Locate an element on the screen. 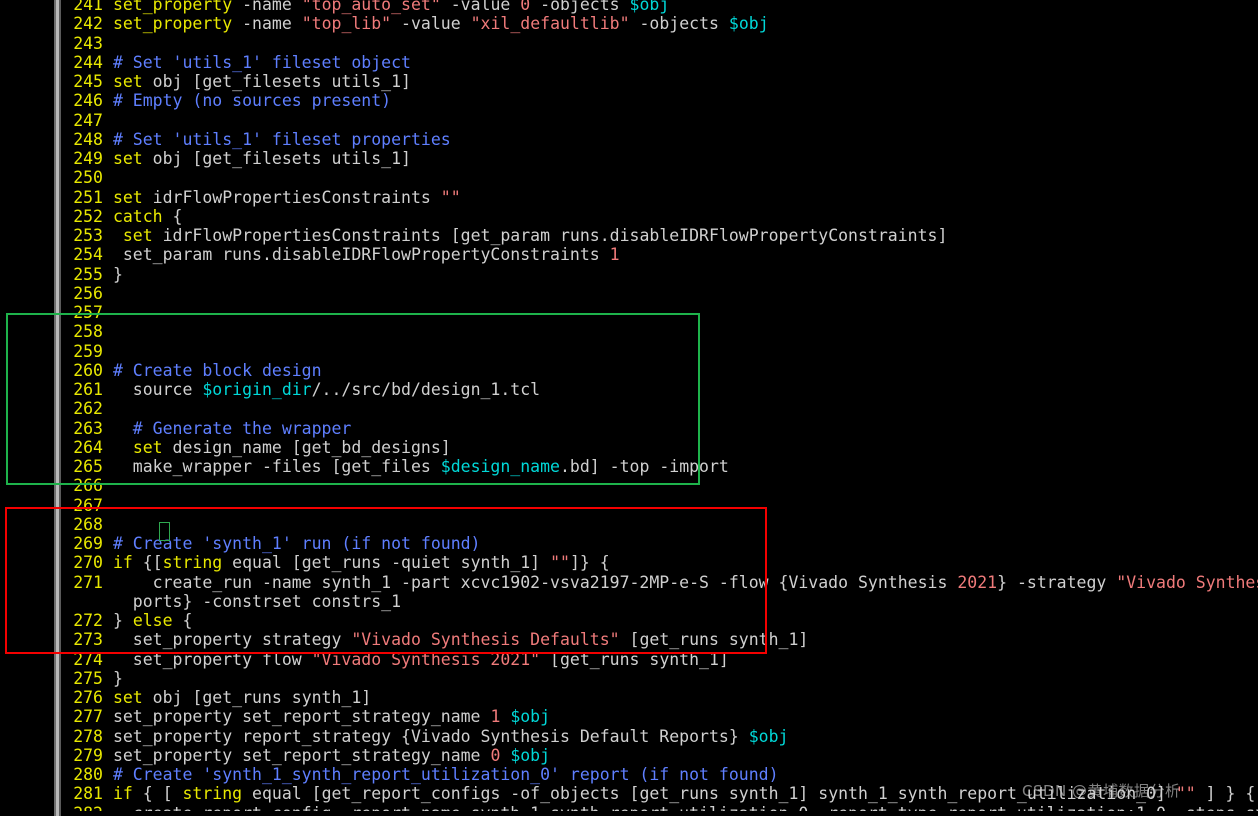 The image size is (1258, 816). code-token: [get_runs synth_1] is located at coordinates (714, 640).